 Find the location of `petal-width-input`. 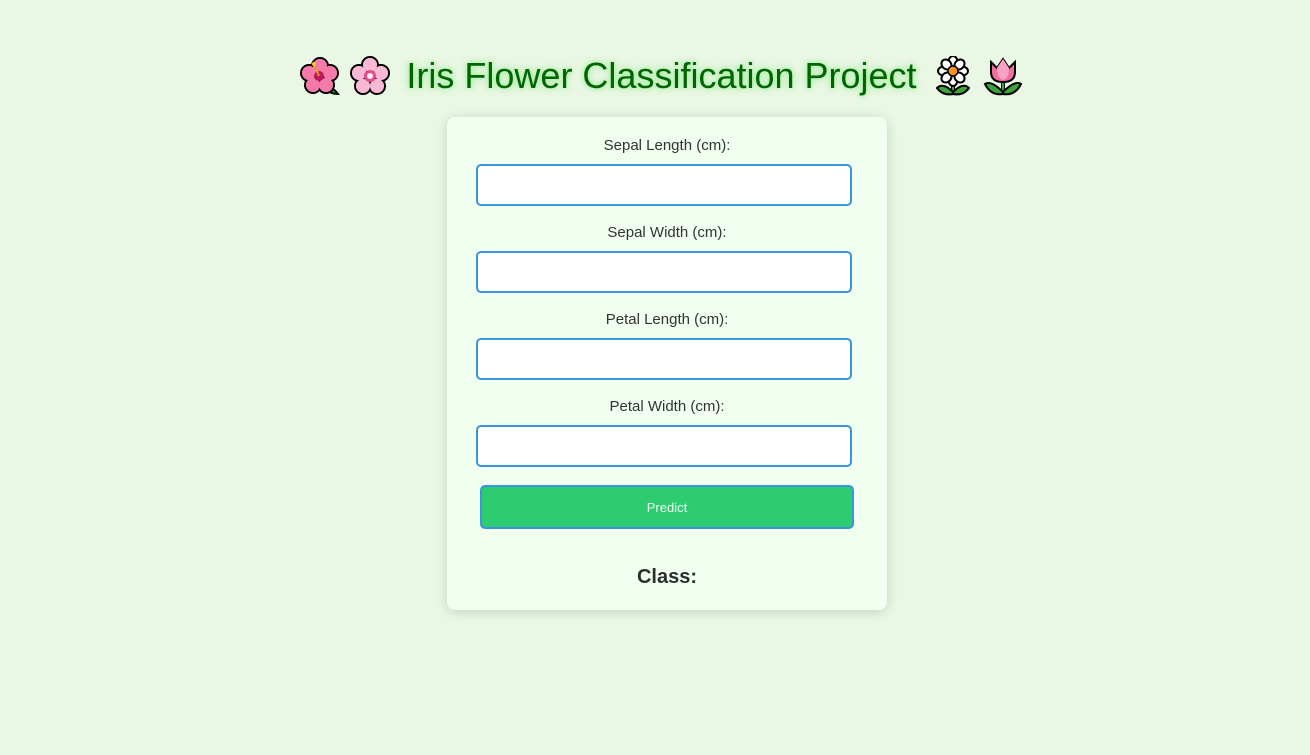

petal-width-input is located at coordinates (664, 446).